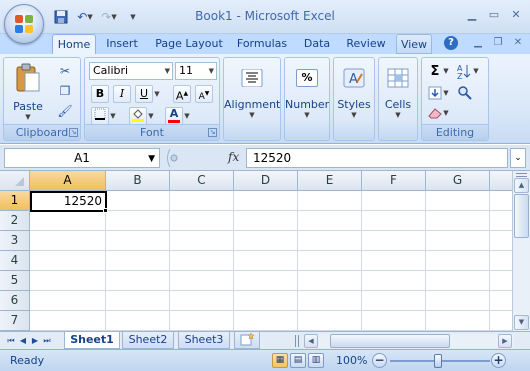 Image resolution: width=530 pixels, height=371 pixels. What do you see at coordinates (330, 241) in the screenshot?
I see `cell-e3` at bounding box center [330, 241].